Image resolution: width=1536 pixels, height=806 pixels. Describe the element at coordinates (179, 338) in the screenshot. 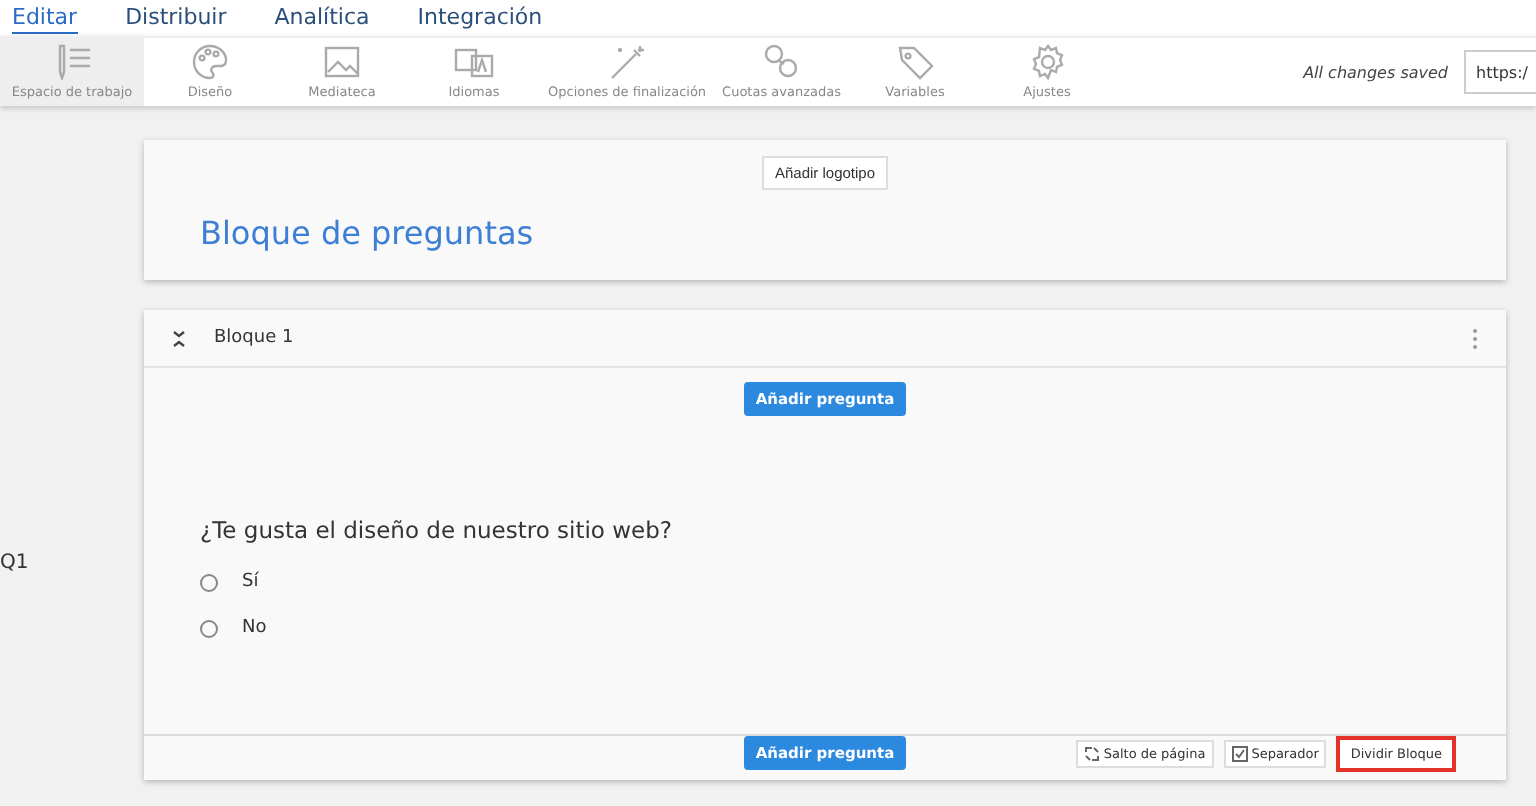

I see `collapse-icon` at that location.